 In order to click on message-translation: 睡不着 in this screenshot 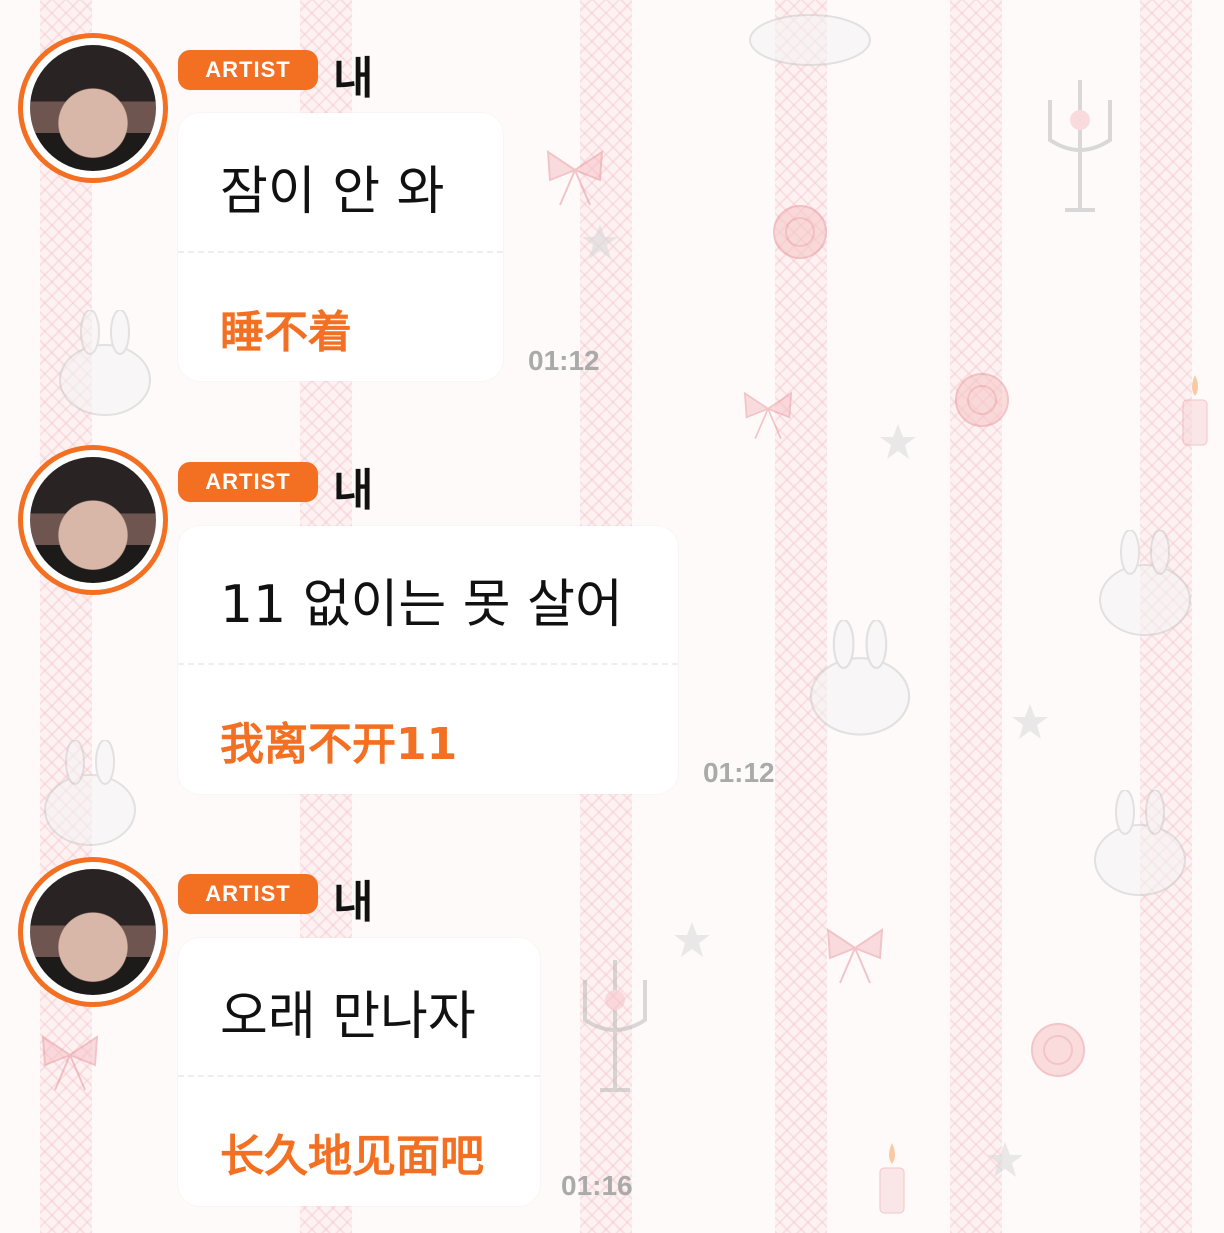, I will do `click(286, 332)`.